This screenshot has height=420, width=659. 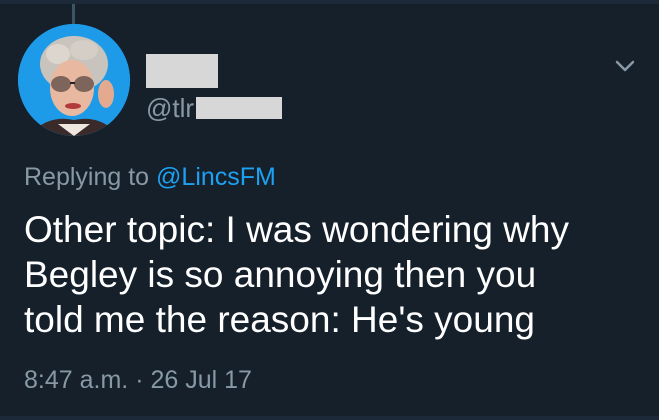 I want to click on chevron-down-icon, so click(x=625, y=66).